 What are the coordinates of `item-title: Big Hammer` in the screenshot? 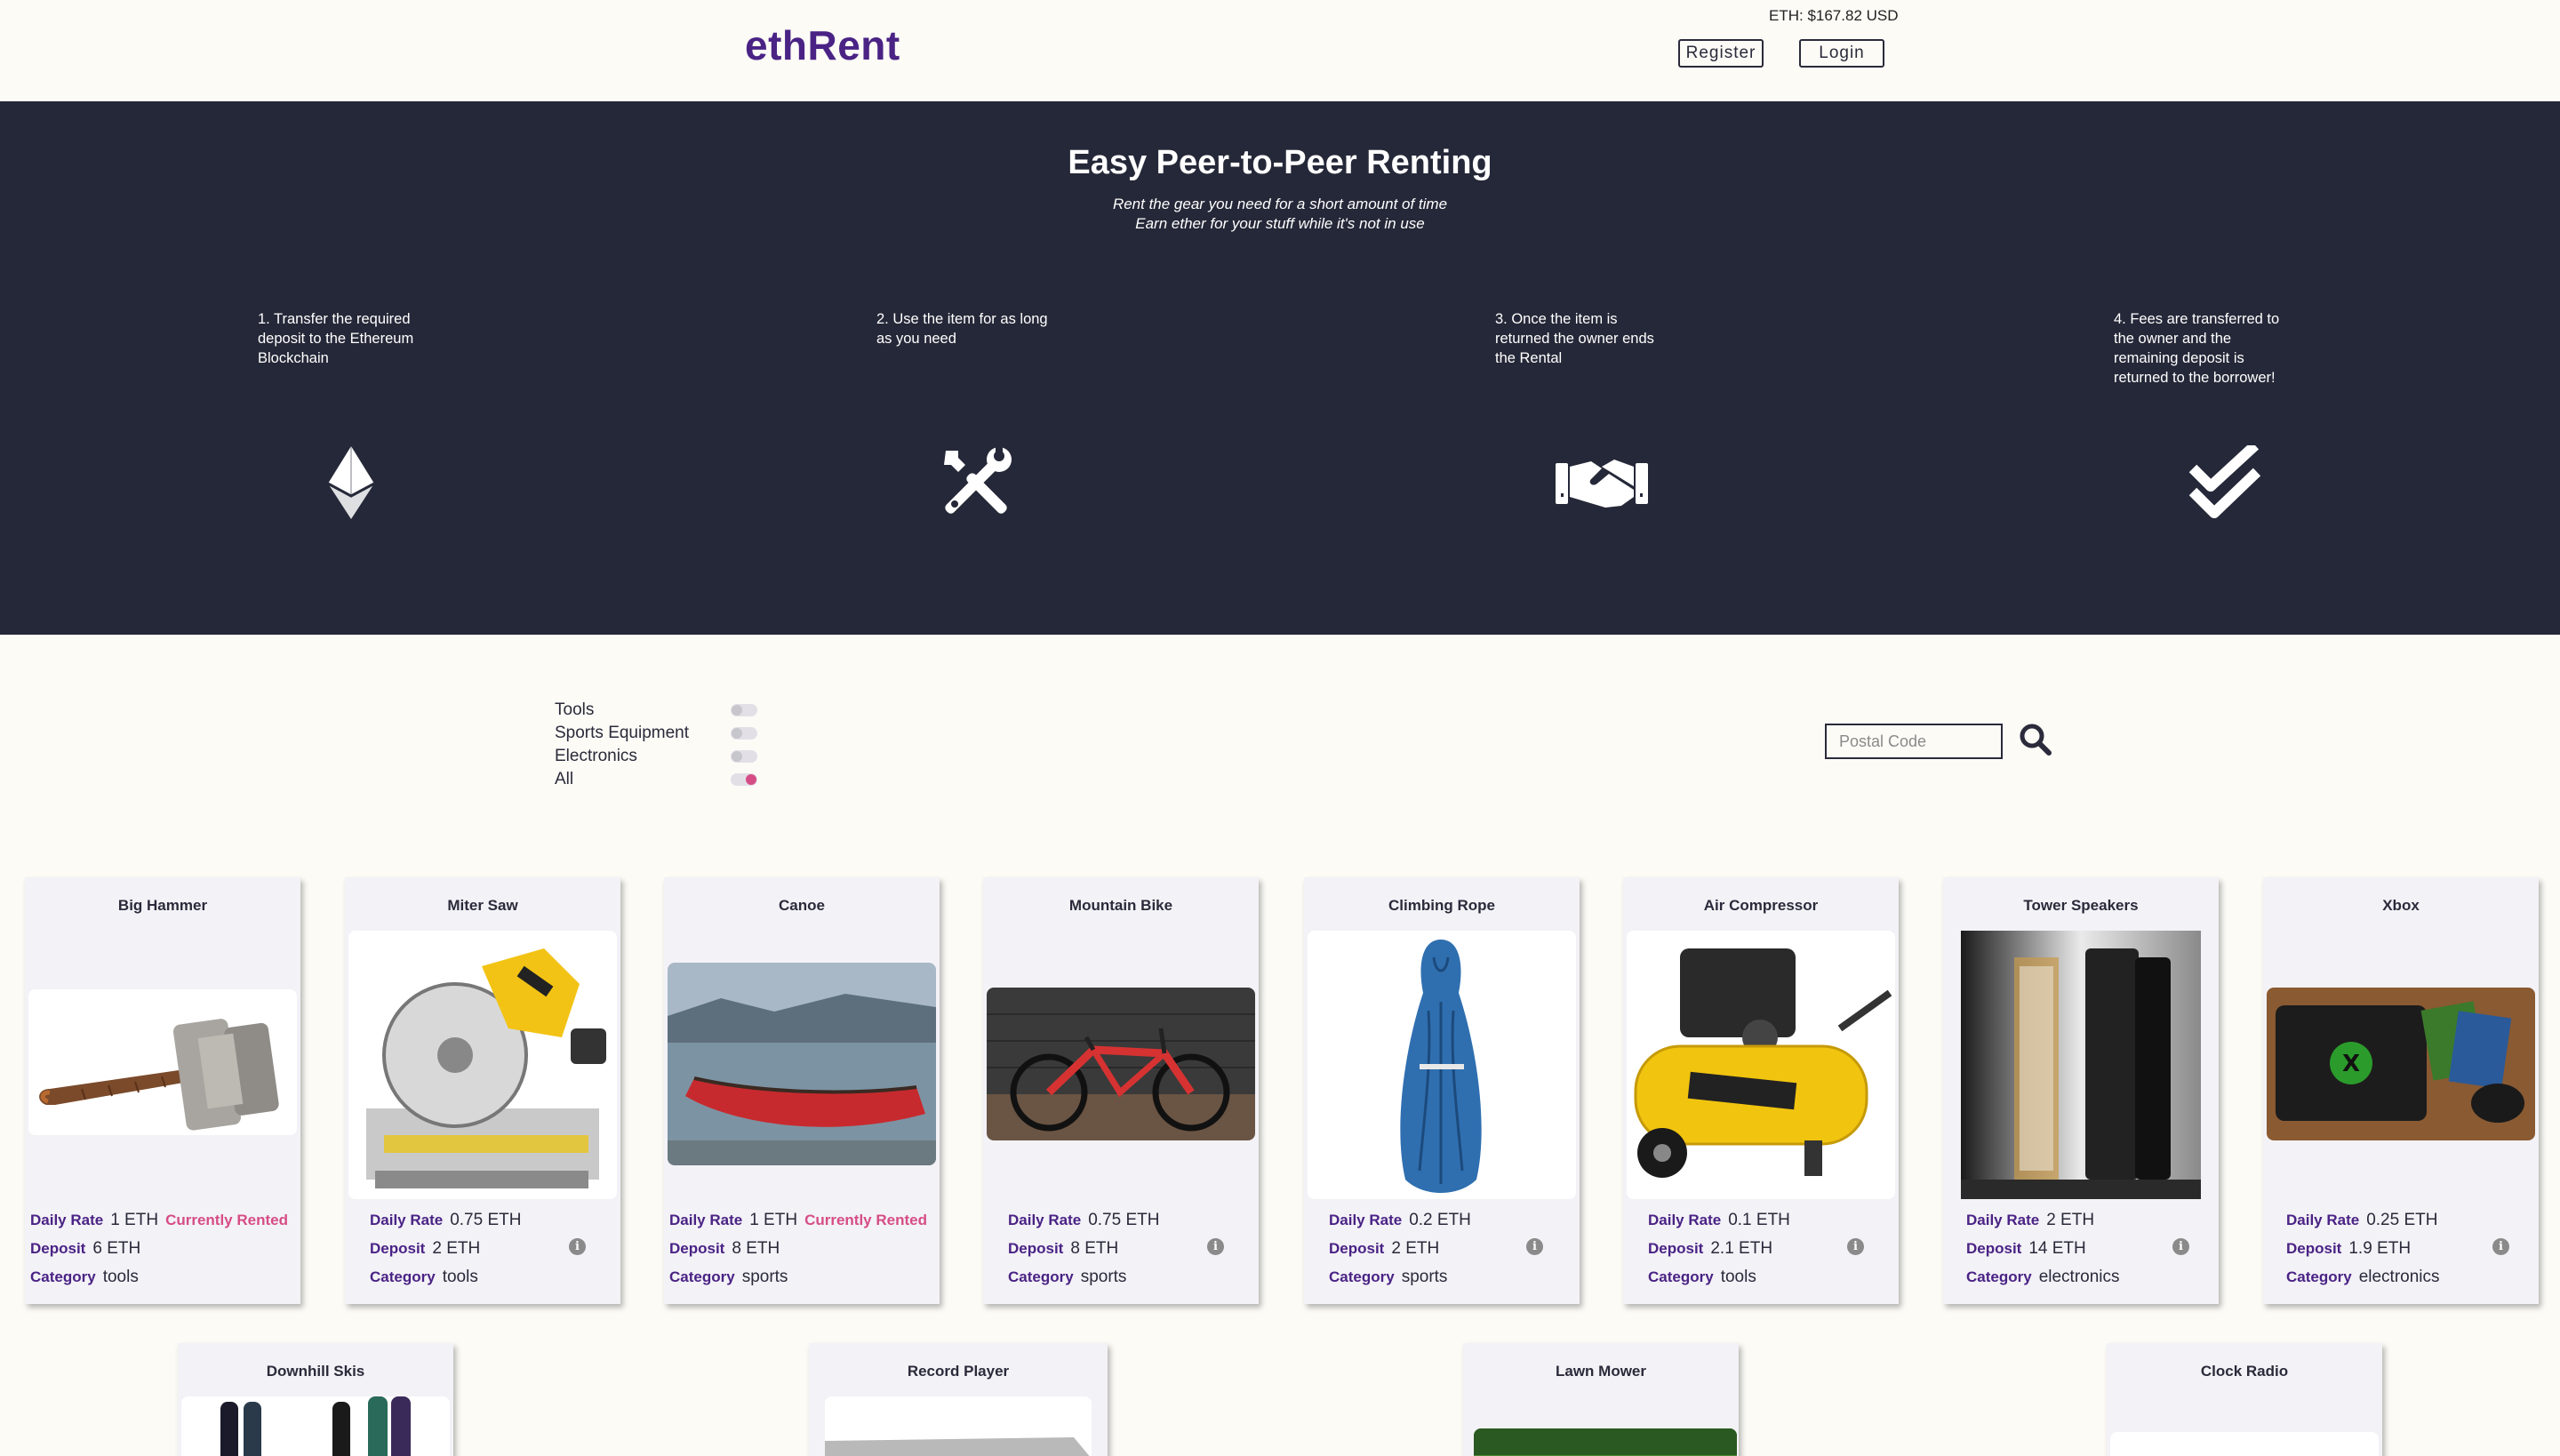 It's located at (162, 905).